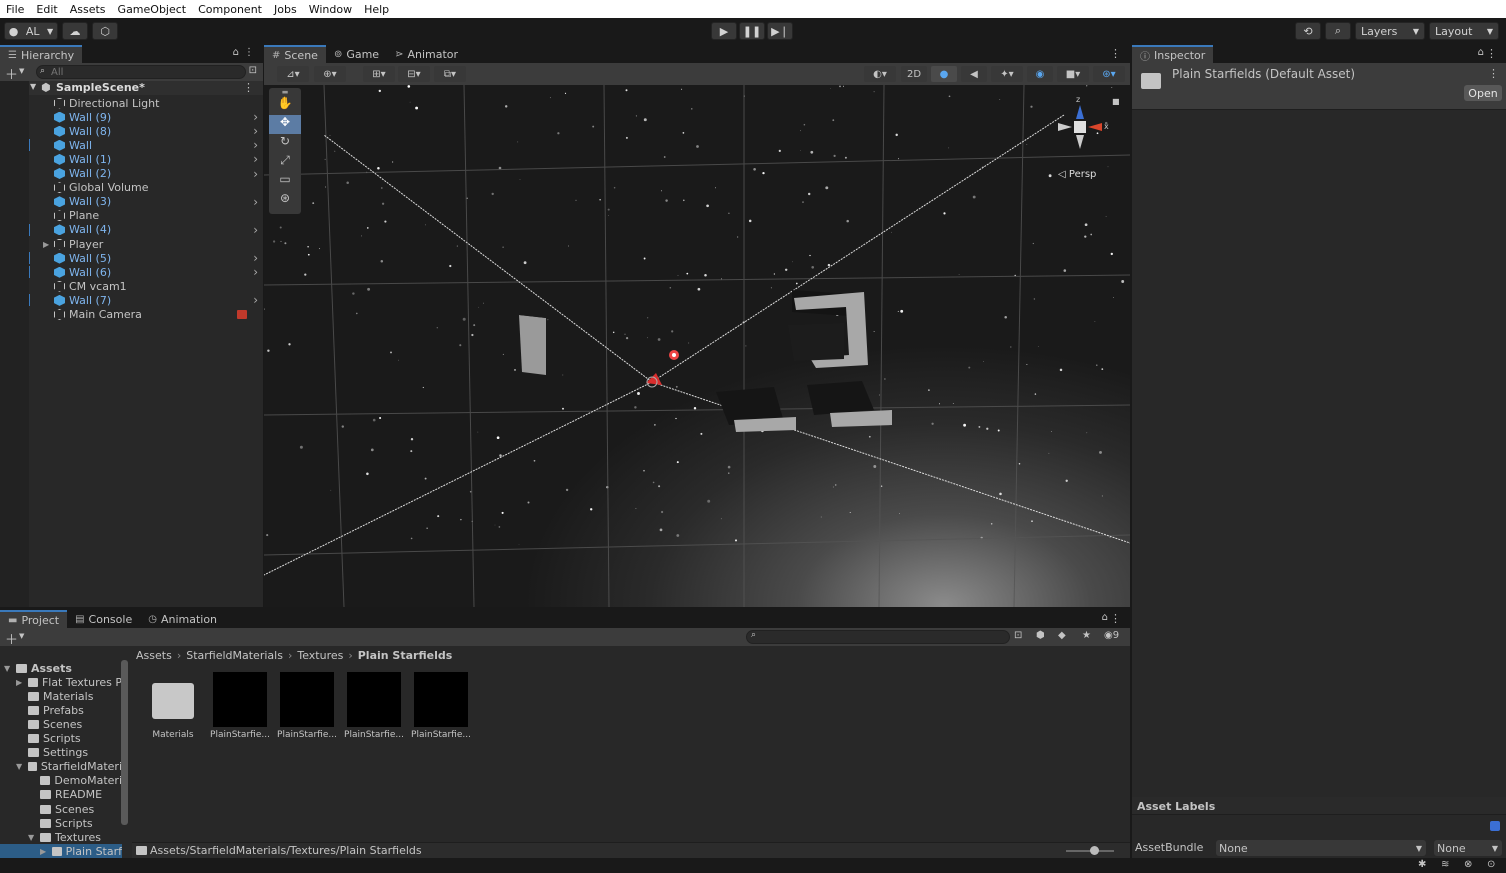 This screenshot has height=873, width=1506. I want to click on hierarchy-item: Wall (6) ›, so click(131, 272).